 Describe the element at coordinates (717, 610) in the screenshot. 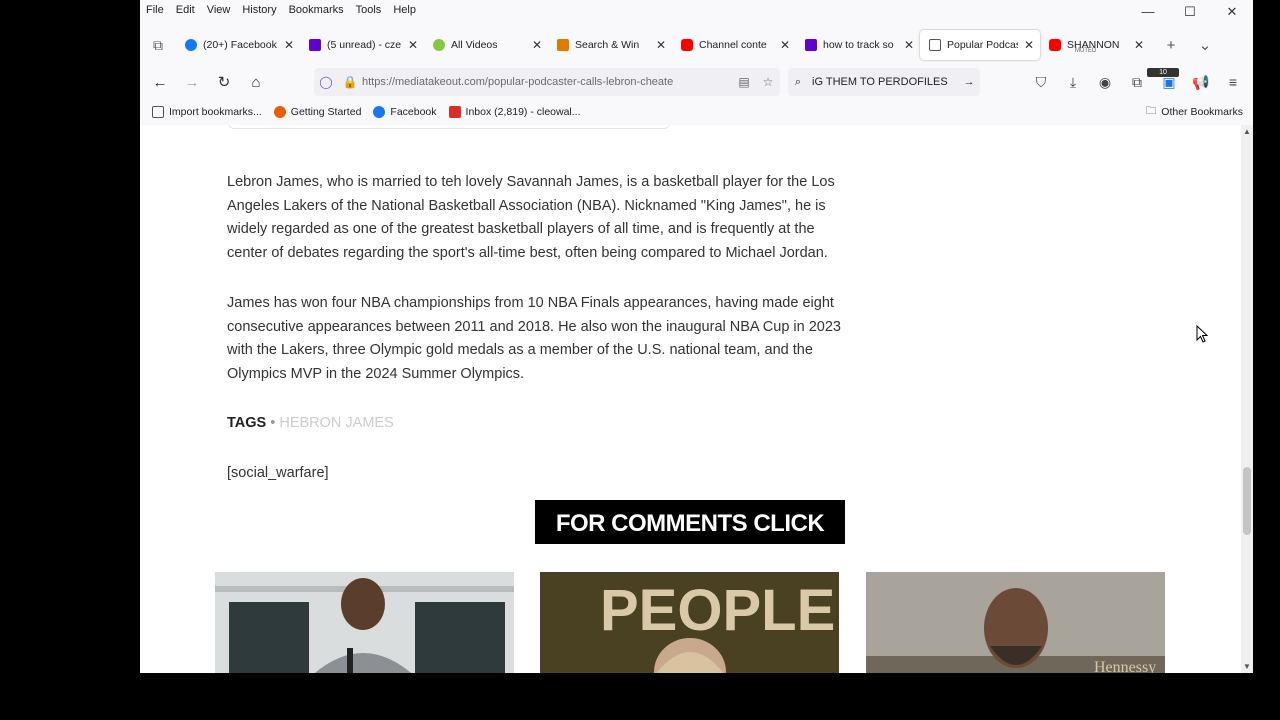

I see `svg-text: PEOPLE` at that location.